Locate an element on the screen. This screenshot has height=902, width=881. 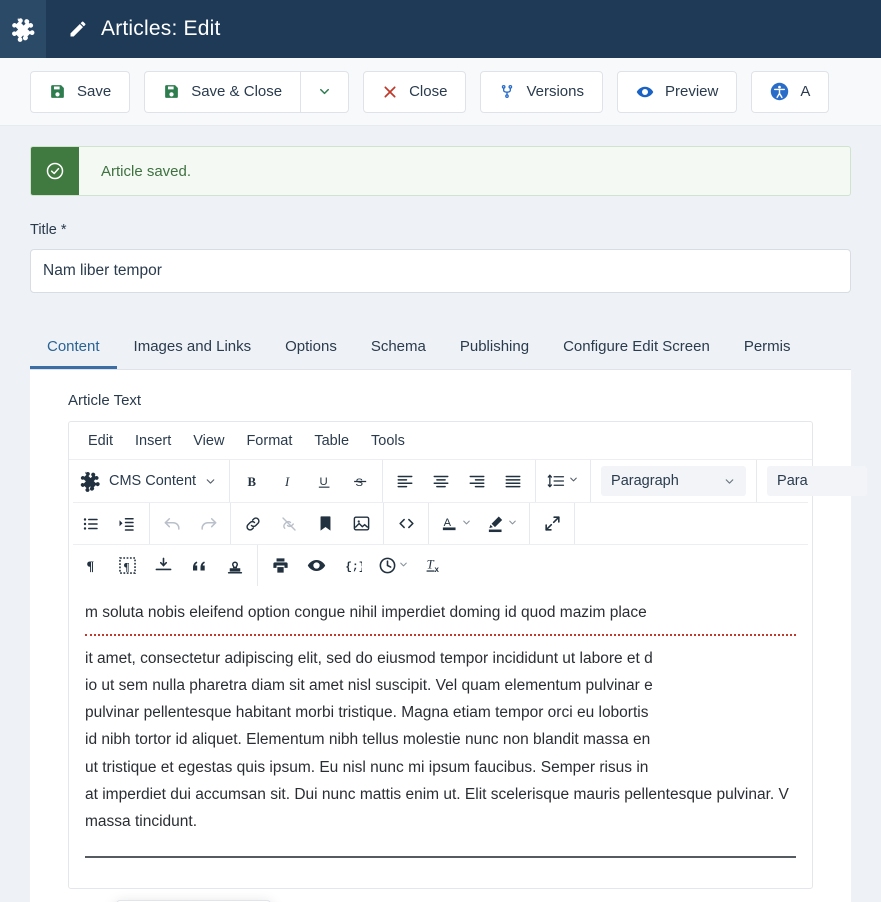
unlink-button is located at coordinates (289, 524).